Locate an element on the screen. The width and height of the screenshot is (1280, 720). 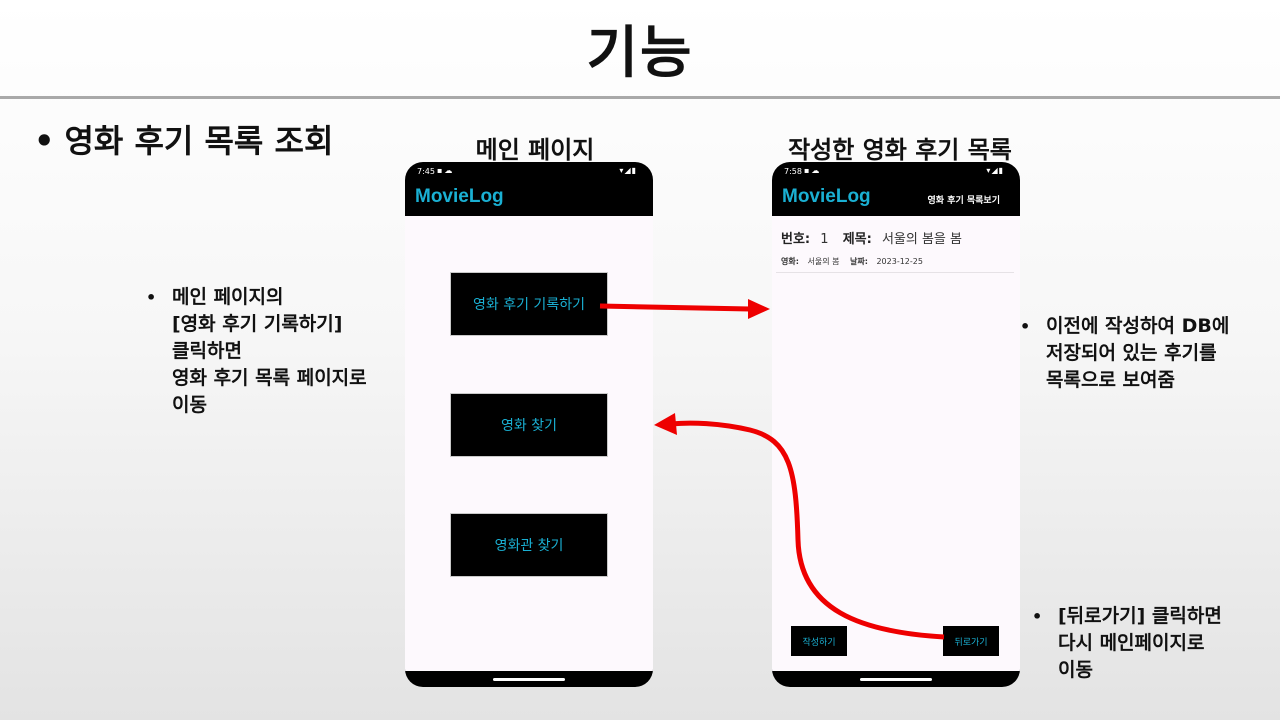
date-label: 날짜: is located at coordinates (859, 261).